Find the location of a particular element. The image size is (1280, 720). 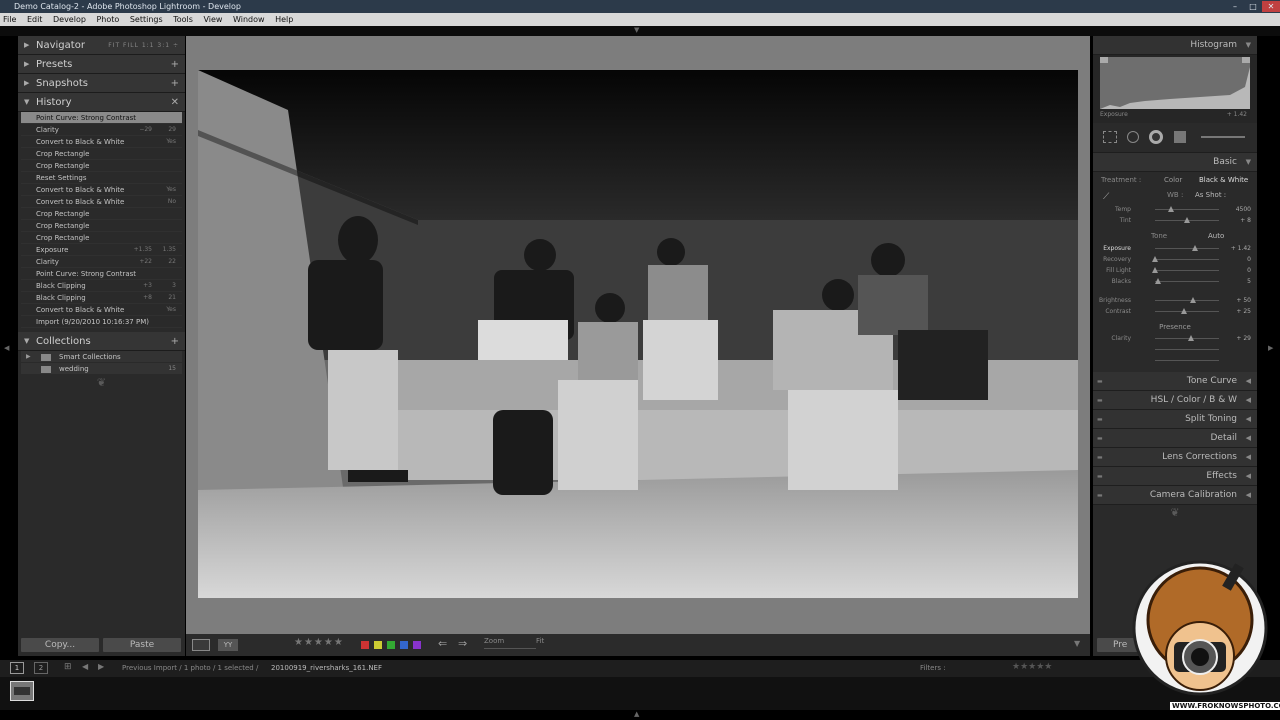

bottom-panel-toggle-icon: ▲ is located at coordinates (636, 714).